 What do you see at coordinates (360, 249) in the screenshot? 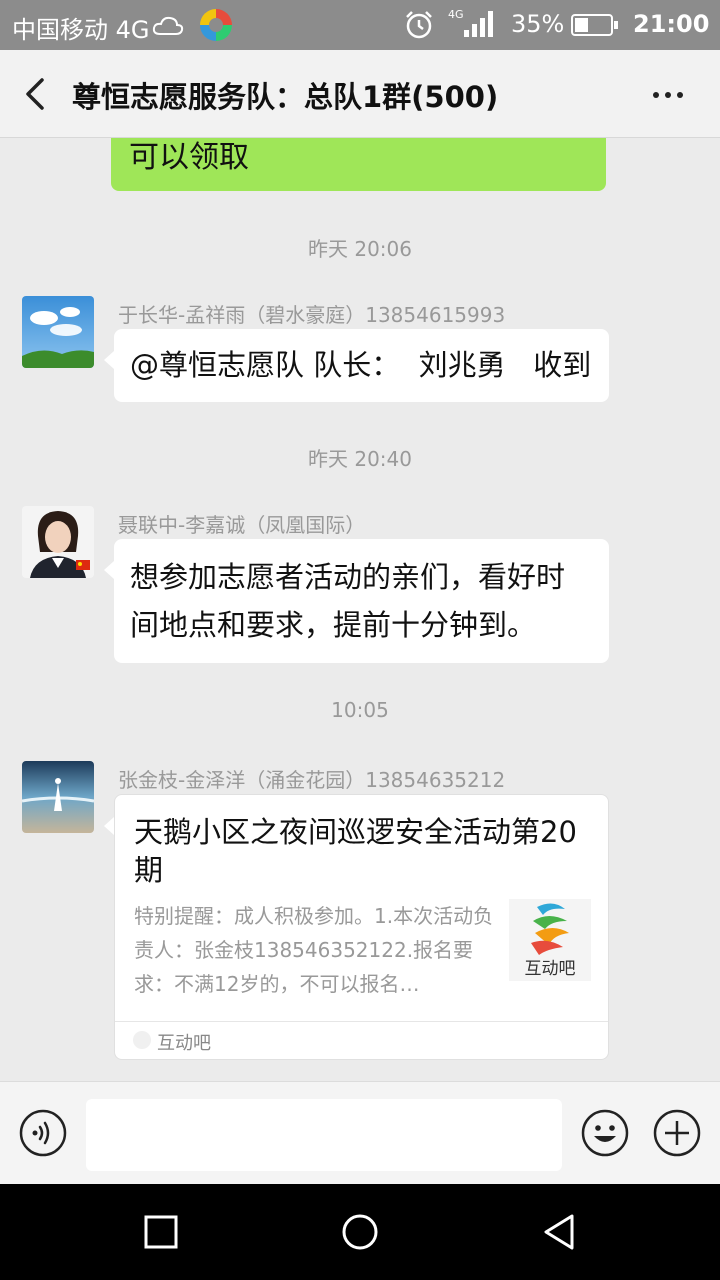
I see `timestamp: 昨天 20:06` at bounding box center [360, 249].